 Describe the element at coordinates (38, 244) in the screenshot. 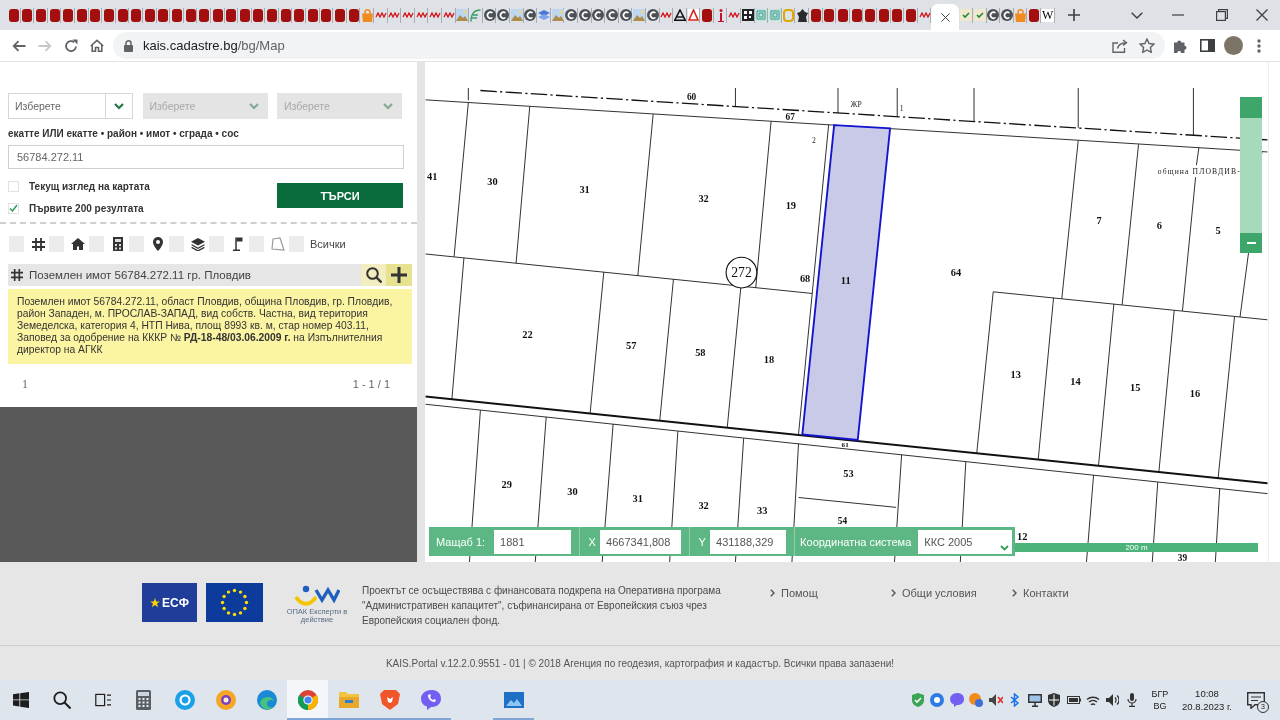

I see `grid-icon` at that location.